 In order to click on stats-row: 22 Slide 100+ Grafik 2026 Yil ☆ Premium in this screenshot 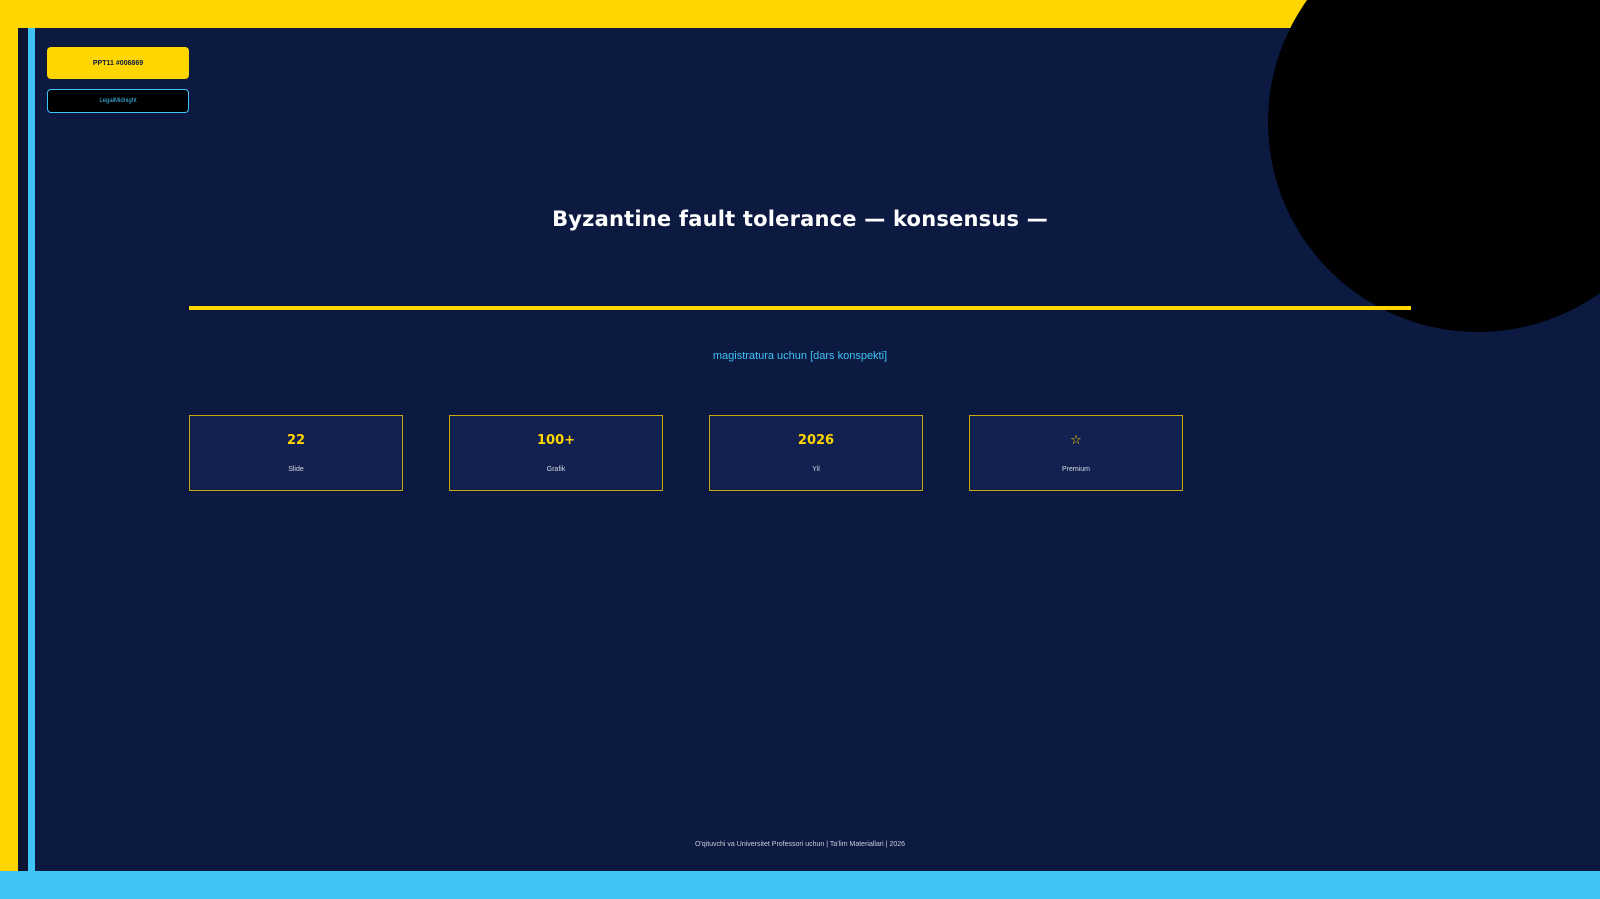, I will do `click(686, 453)`.